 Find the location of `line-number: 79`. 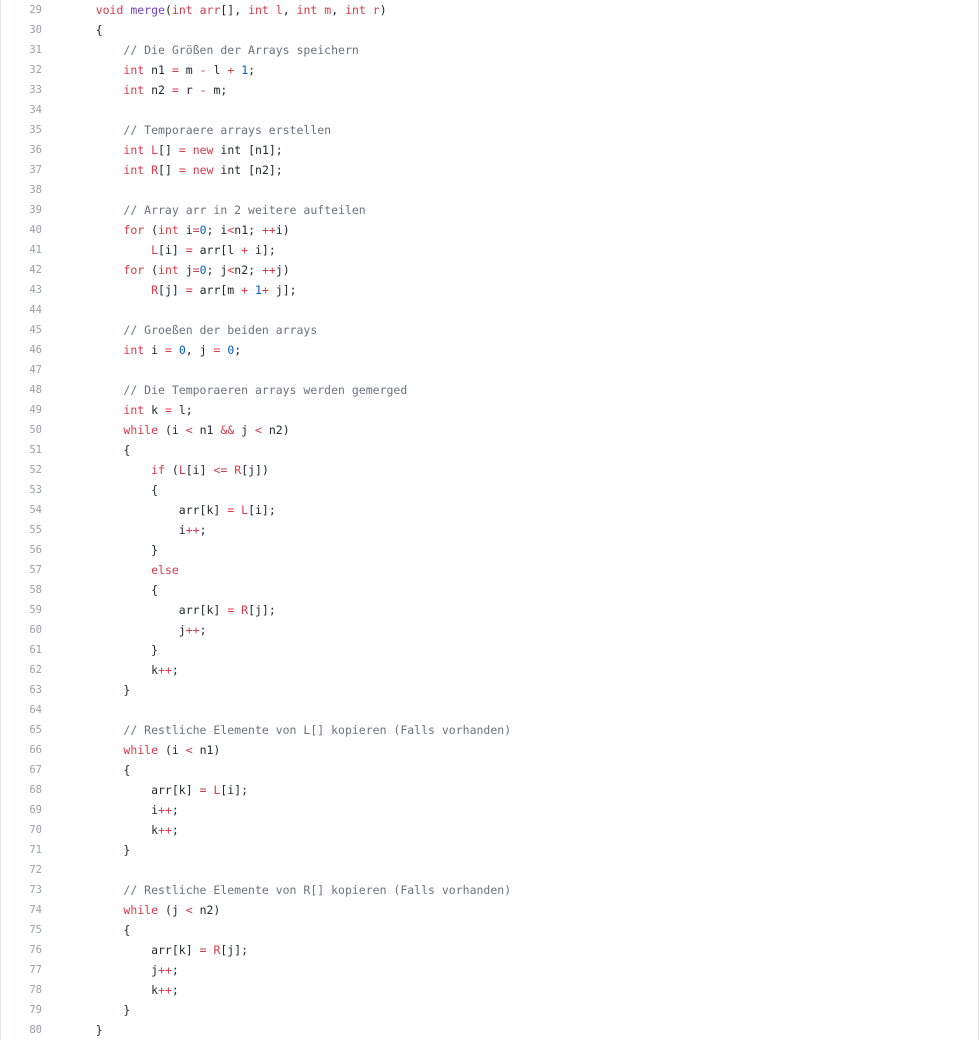

line-number: 79 is located at coordinates (21, 1010).